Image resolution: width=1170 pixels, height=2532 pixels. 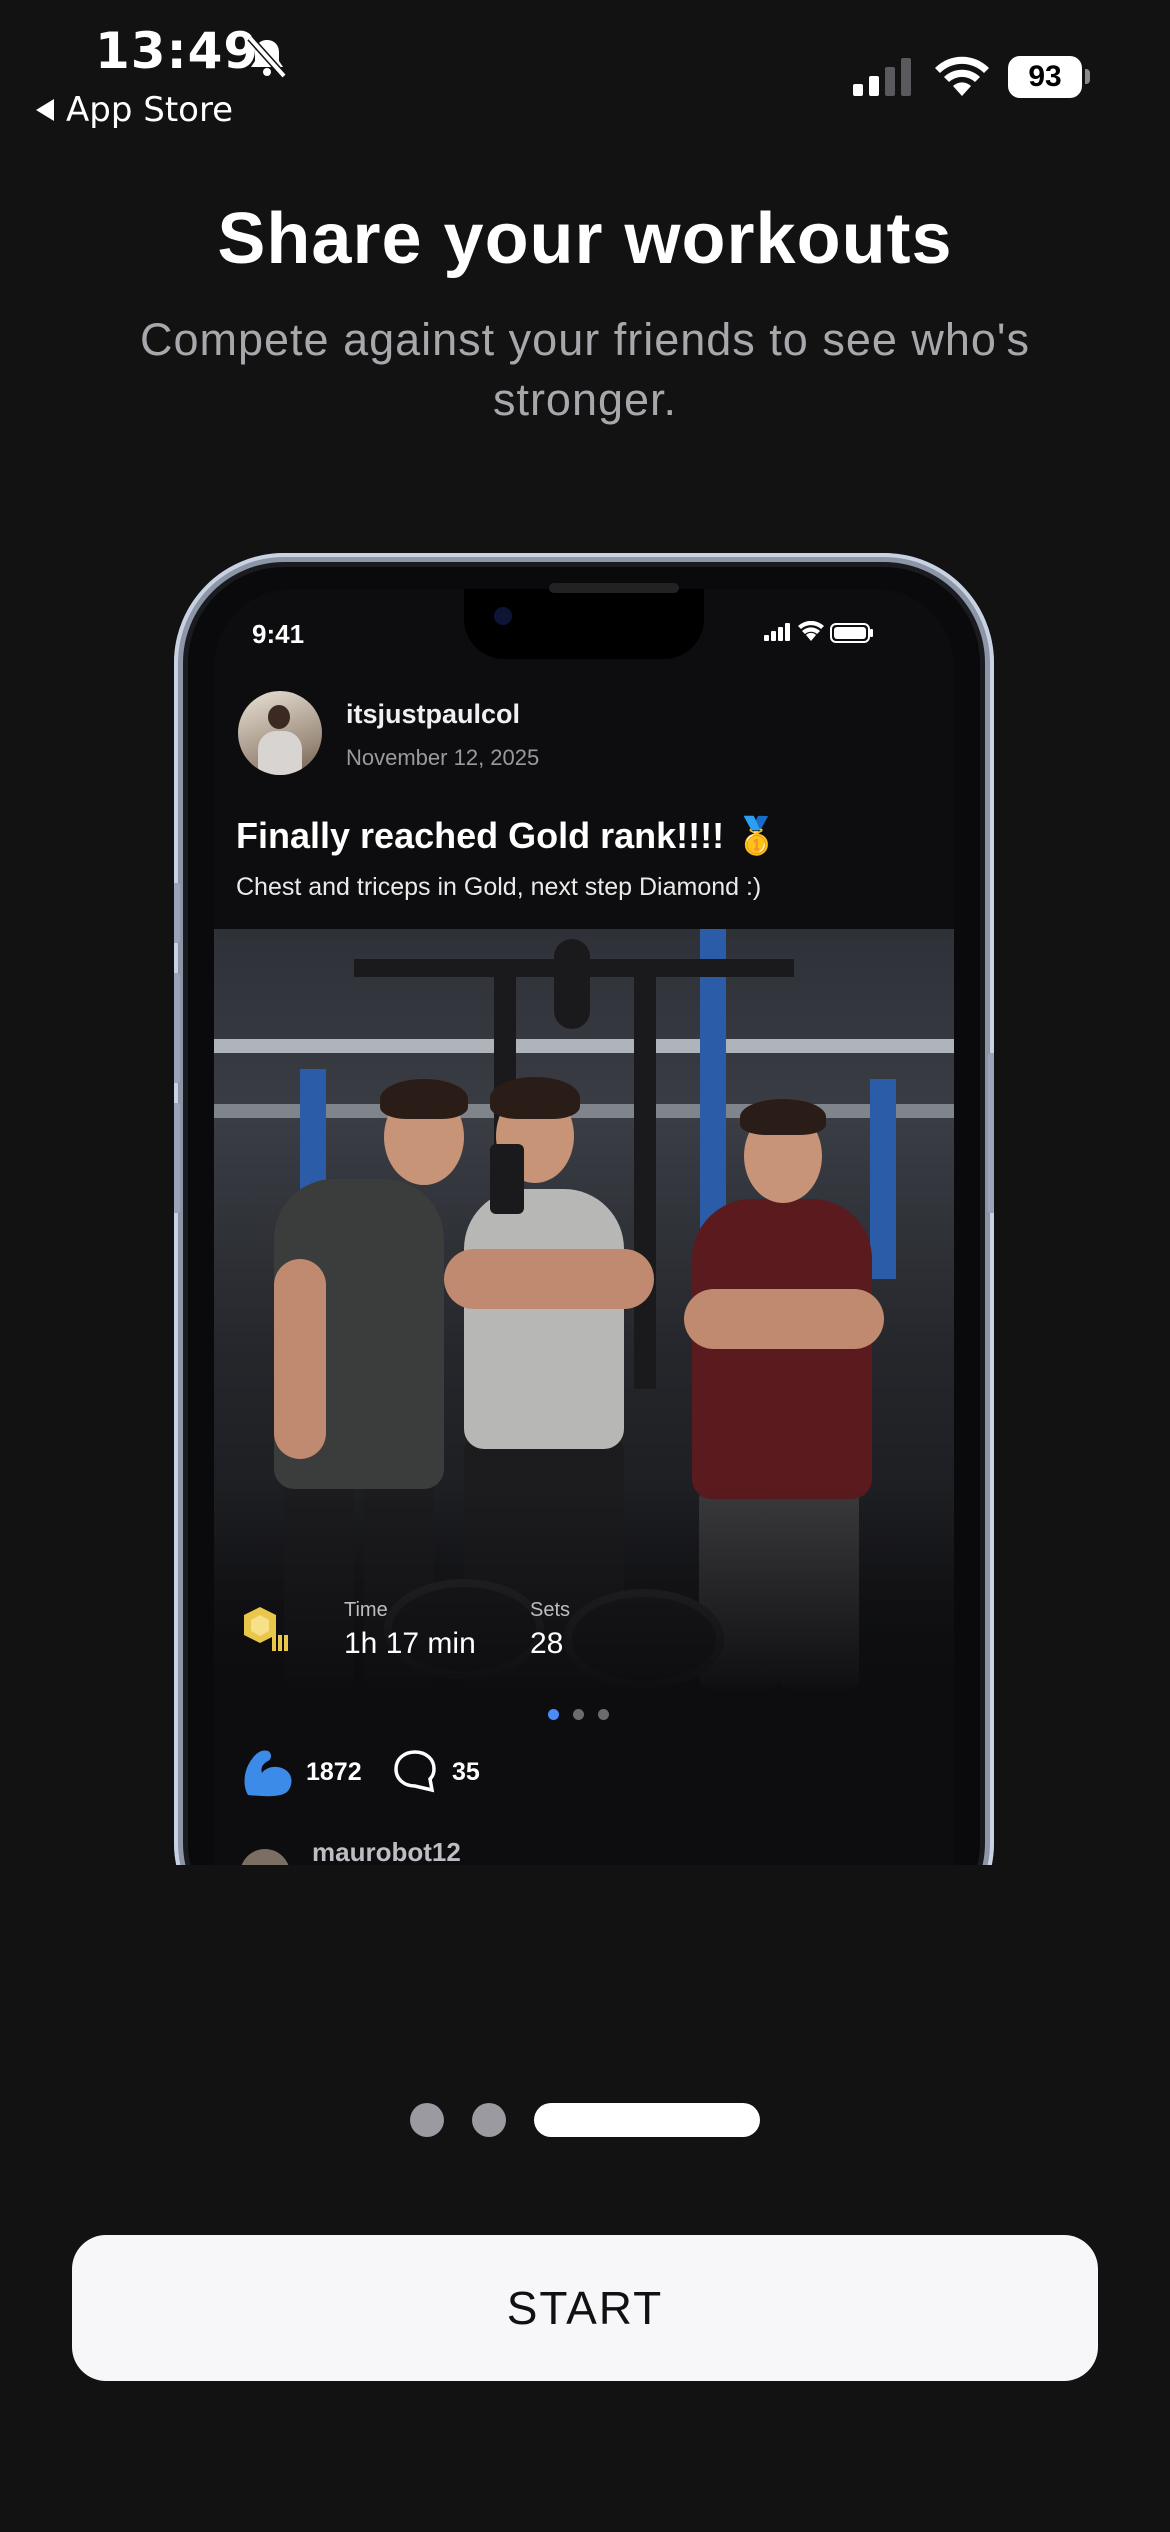 What do you see at coordinates (300, 1359) in the screenshot?
I see `person-1-arm` at bounding box center [300, 1359].